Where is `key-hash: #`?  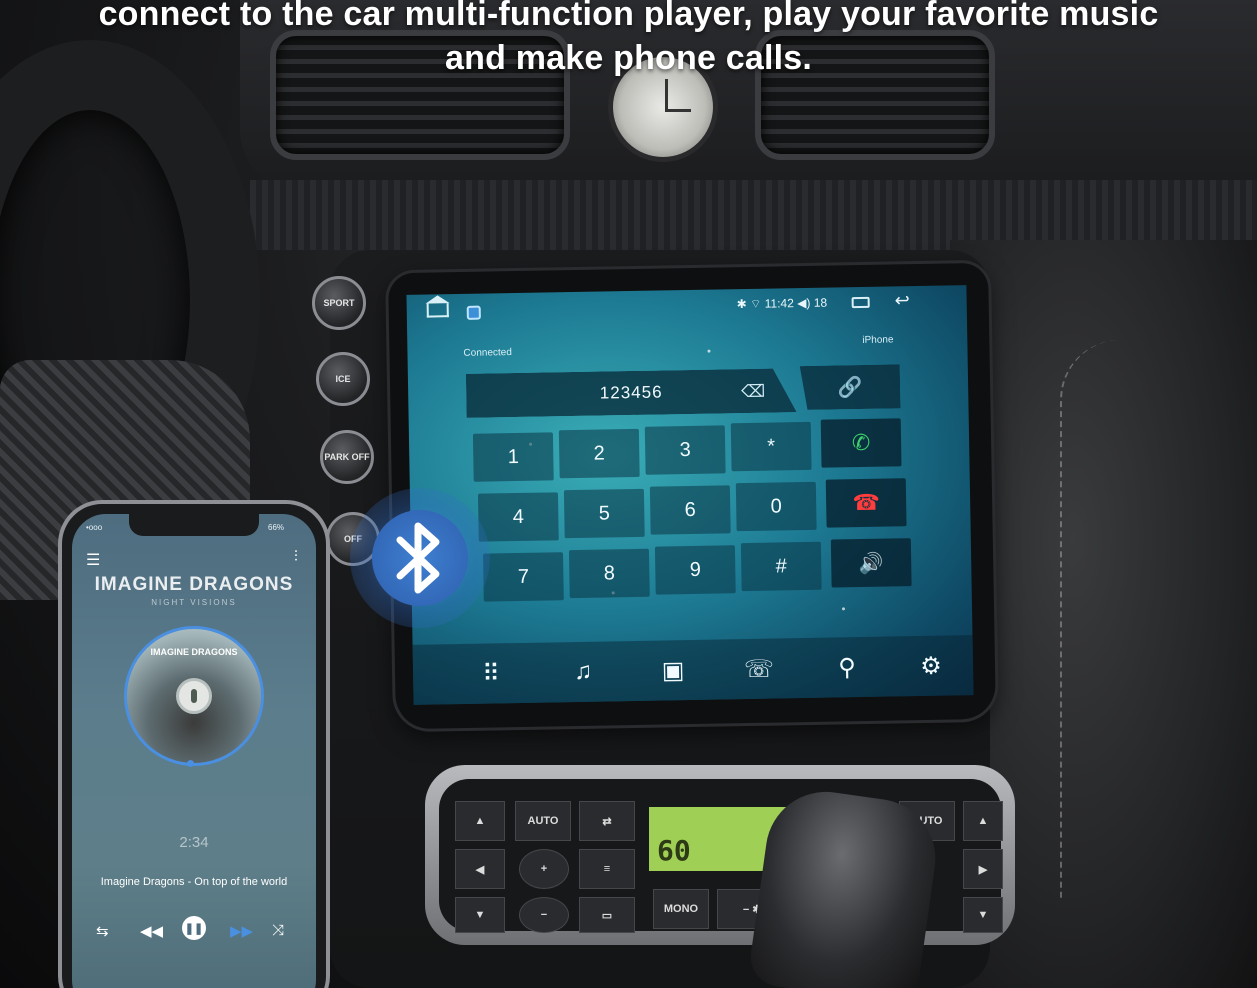
key-hash: # is located at coordinates (781, 566).